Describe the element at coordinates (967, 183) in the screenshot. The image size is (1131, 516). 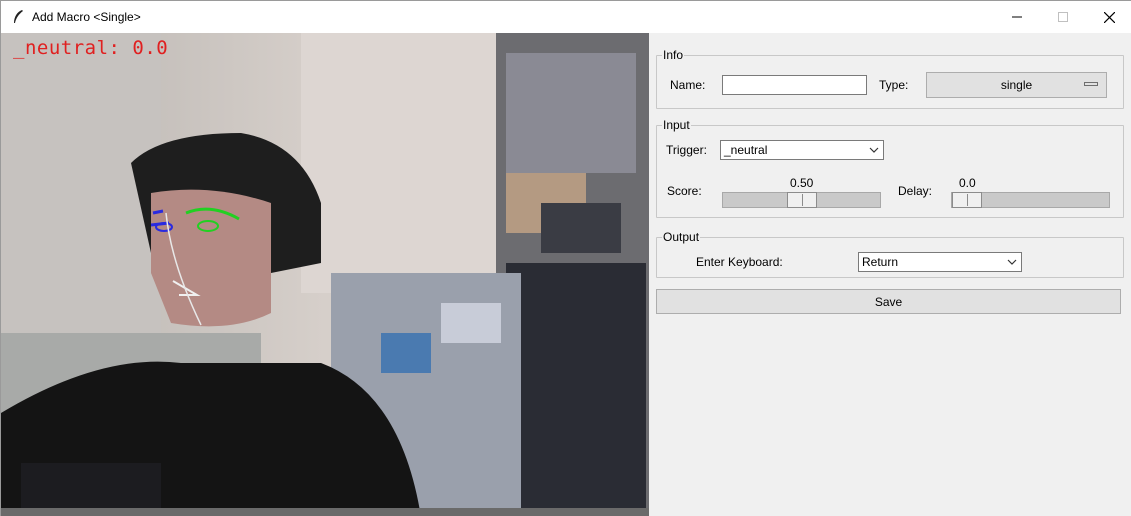
I see `delay-value: 0.0` at that location.